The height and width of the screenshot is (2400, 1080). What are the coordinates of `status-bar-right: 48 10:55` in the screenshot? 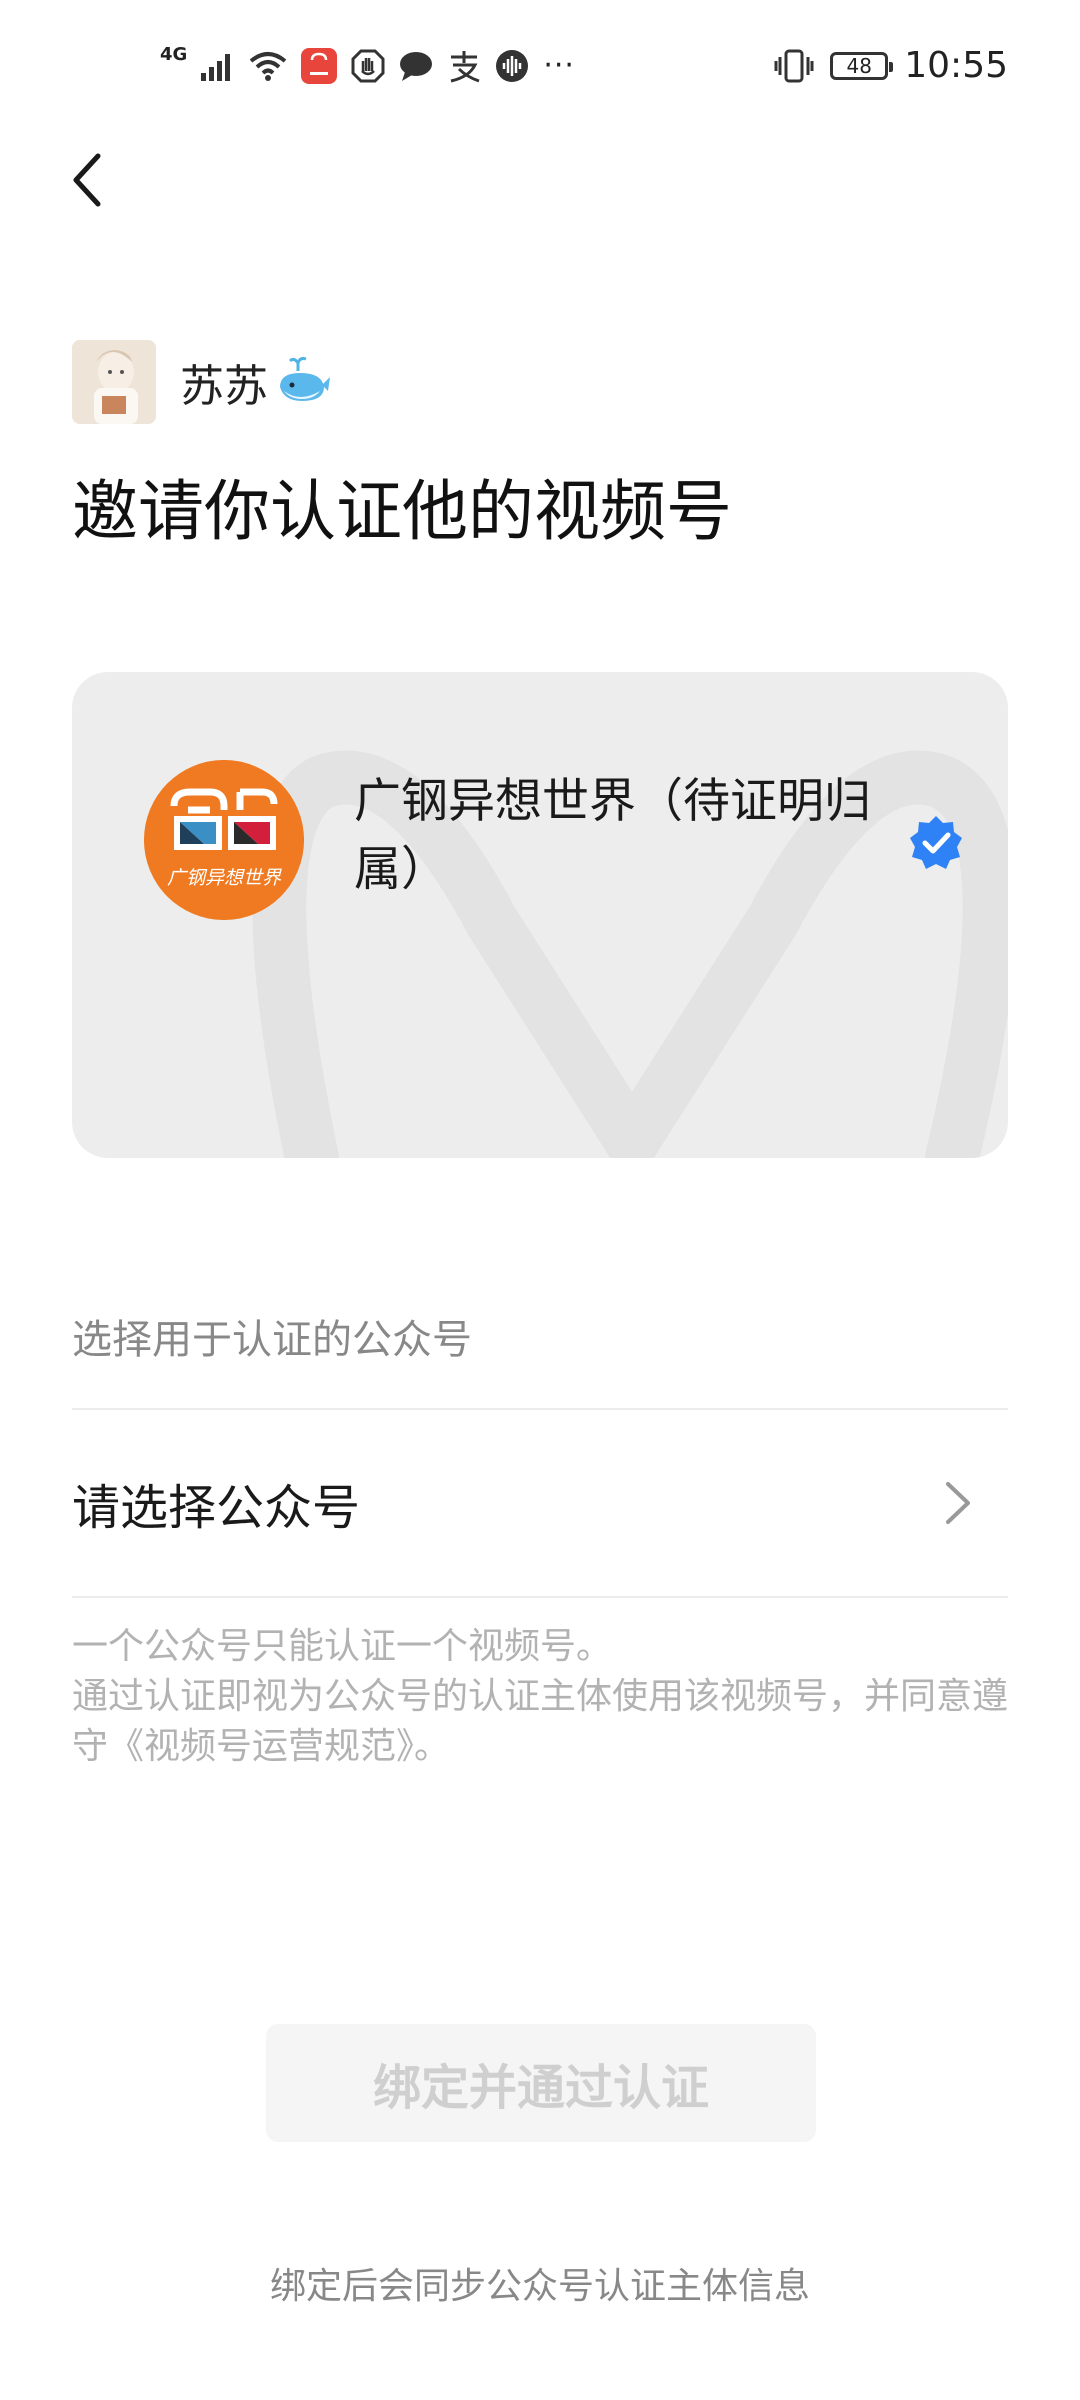 It's located at (891, 66).